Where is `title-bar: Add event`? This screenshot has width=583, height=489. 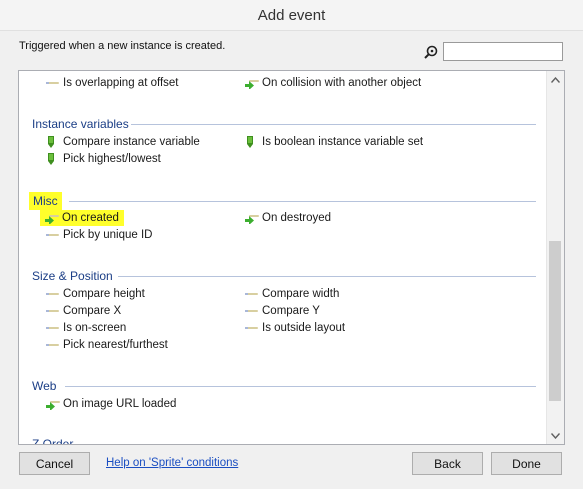
title-bar: Add event is located at coordinates (291, 15).